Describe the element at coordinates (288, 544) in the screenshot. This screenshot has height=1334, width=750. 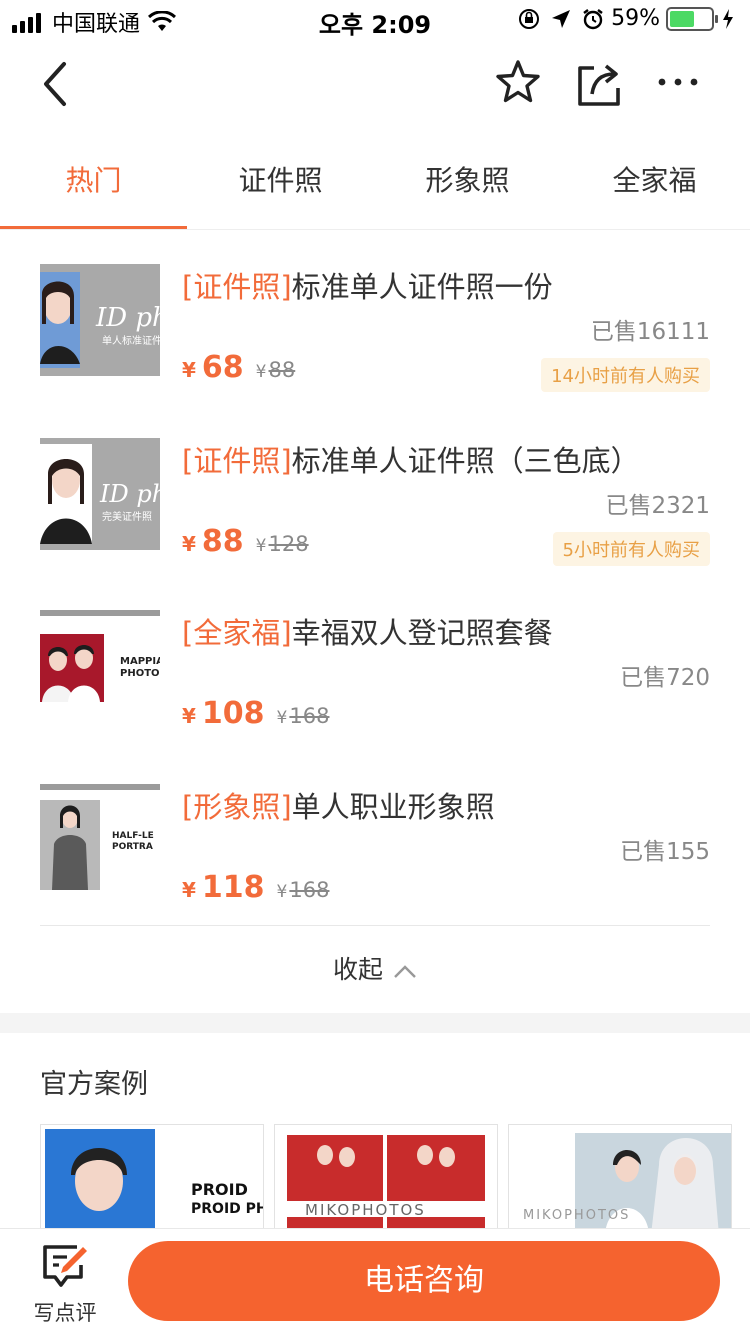
I see `original-price-value: 128` at that location.